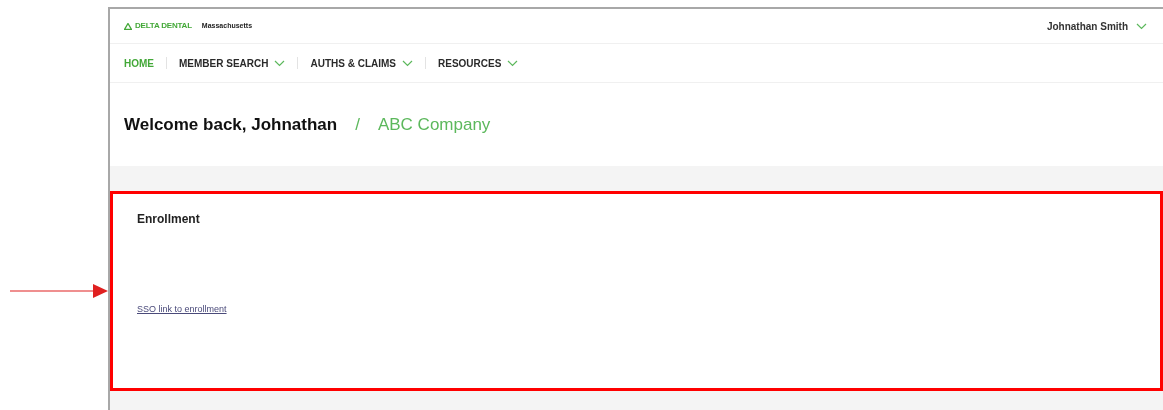  I want to click on nav-tab: MEMBER SEARCH, so click(232, 63).